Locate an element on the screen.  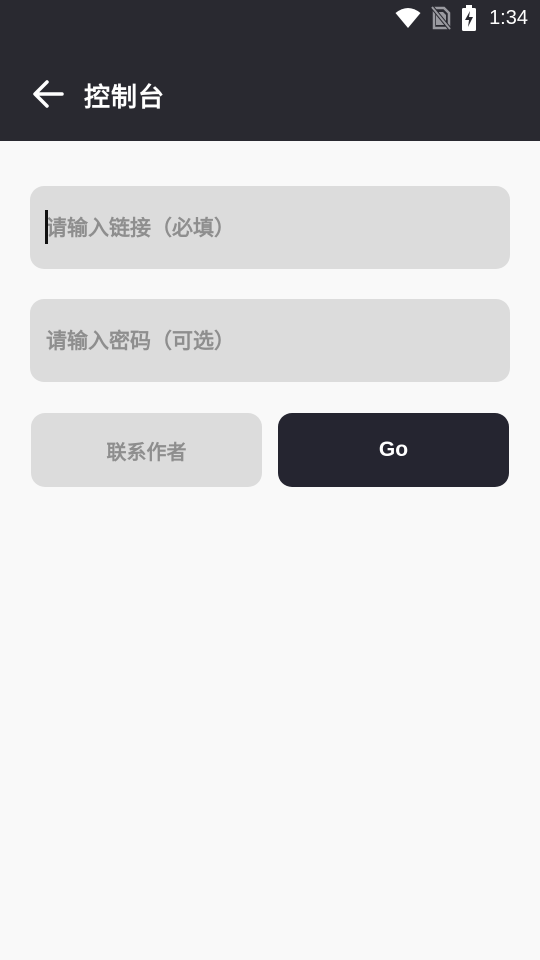
link-field-container is located at coordinates (270, 227).